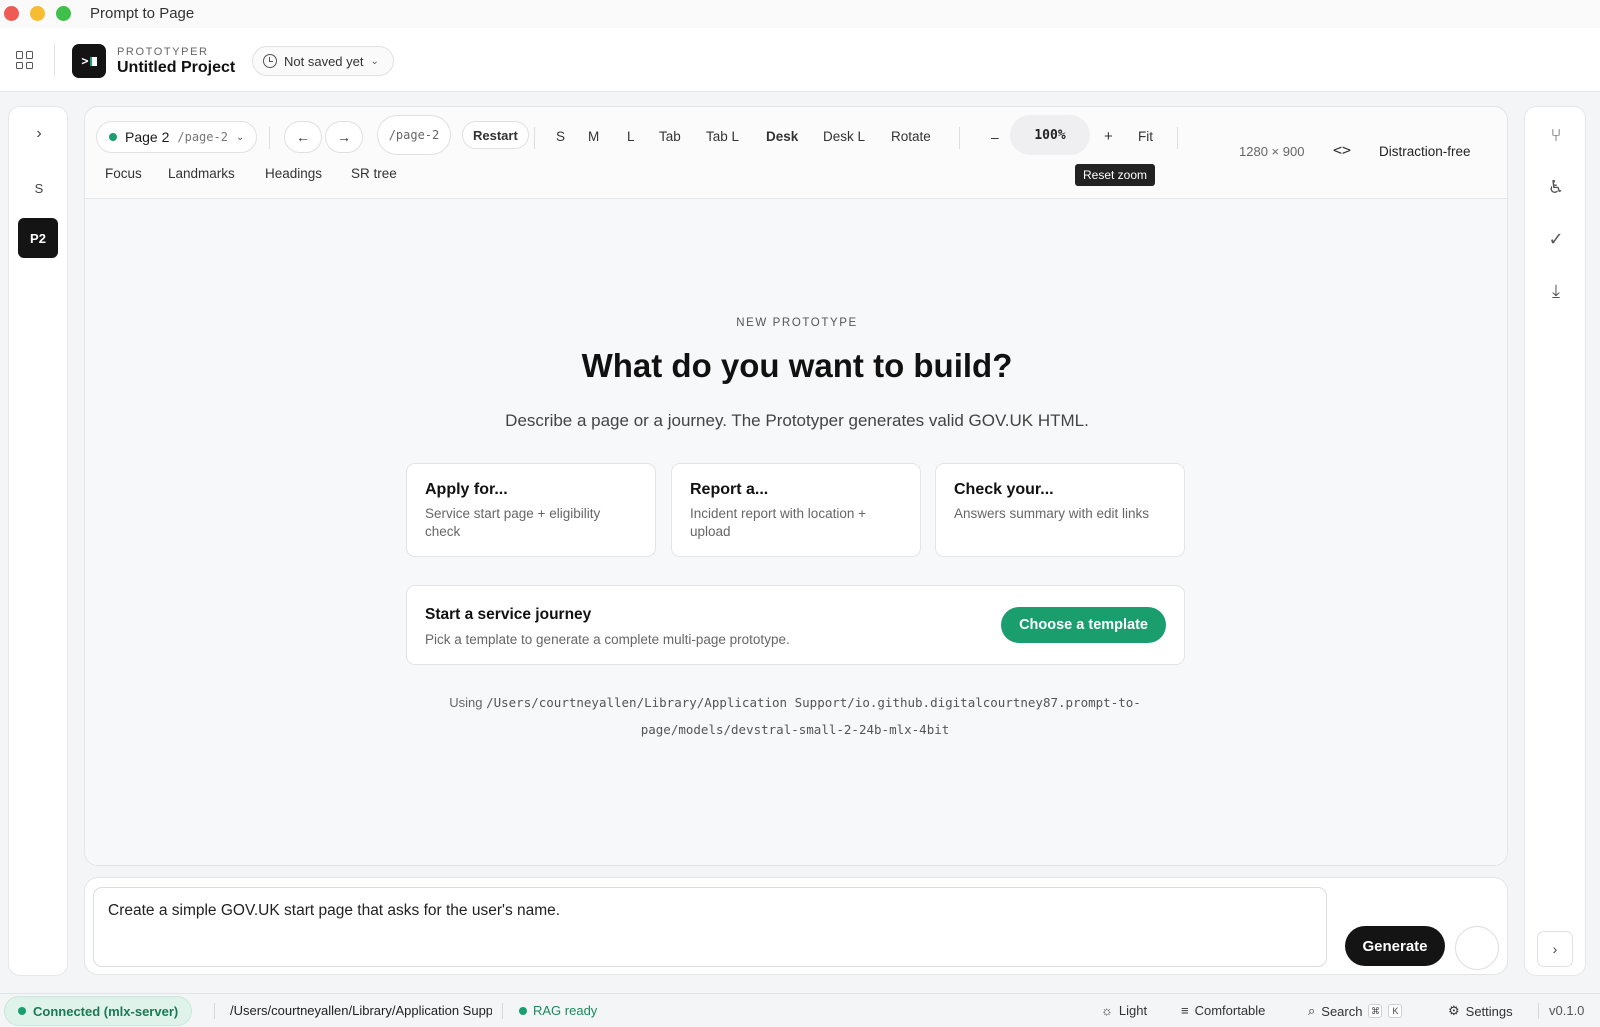 Image resolution: width=1600 pixels, height=1027 pixels. Describe the element at coordinates (163, 52) in the screenshot. I see `brand-label: PROTOTYPER` at that location.